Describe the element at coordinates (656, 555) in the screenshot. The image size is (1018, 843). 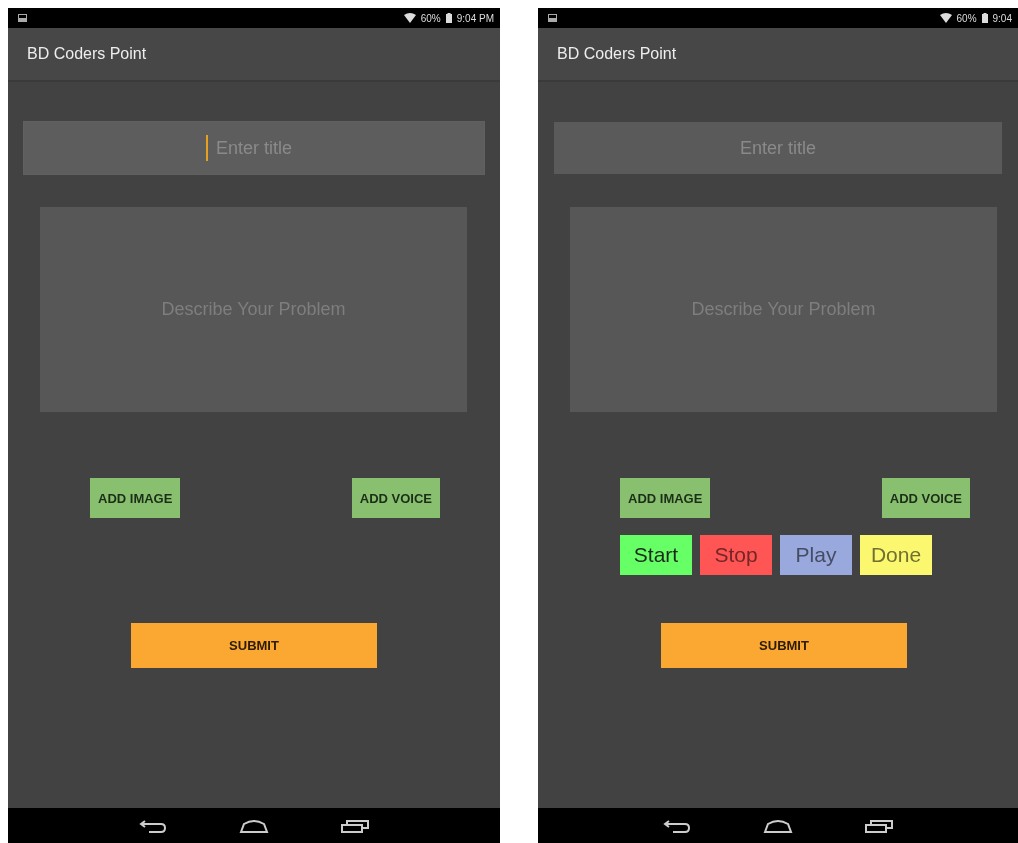
I see `recorder-button: Start` at that location.